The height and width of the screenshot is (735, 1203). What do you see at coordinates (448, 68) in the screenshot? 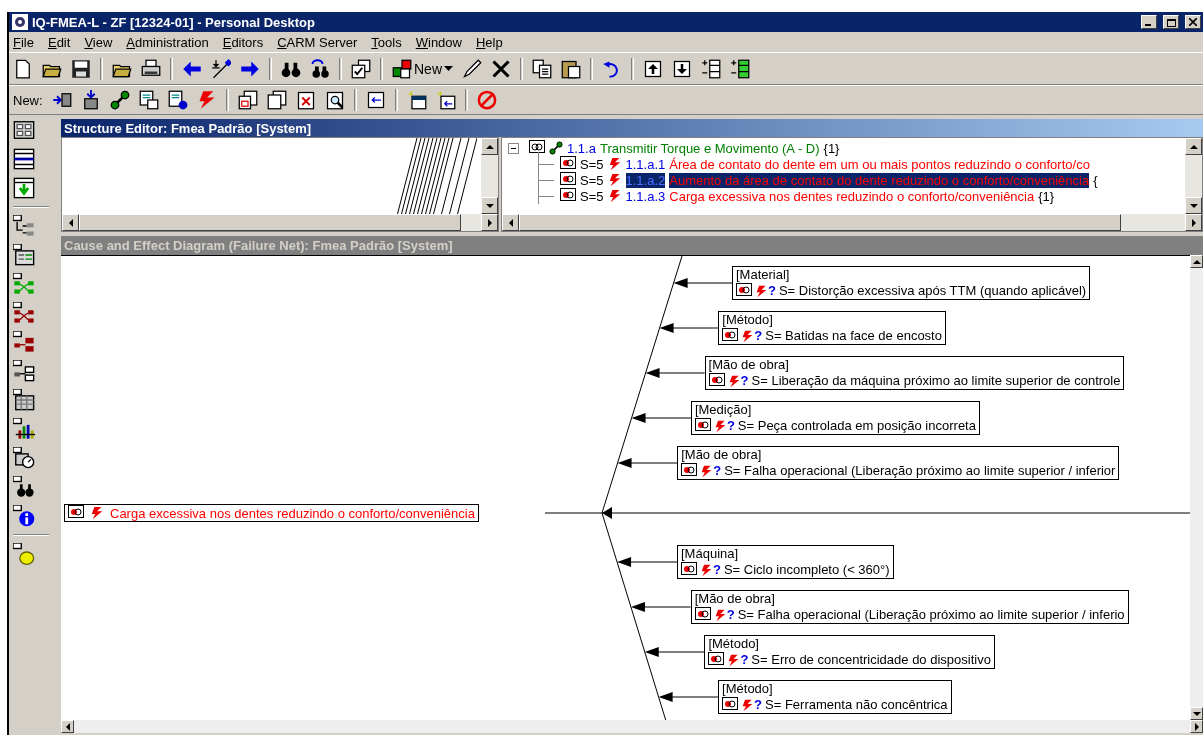
I see `caret-icon` at bounding box center [448, 68].